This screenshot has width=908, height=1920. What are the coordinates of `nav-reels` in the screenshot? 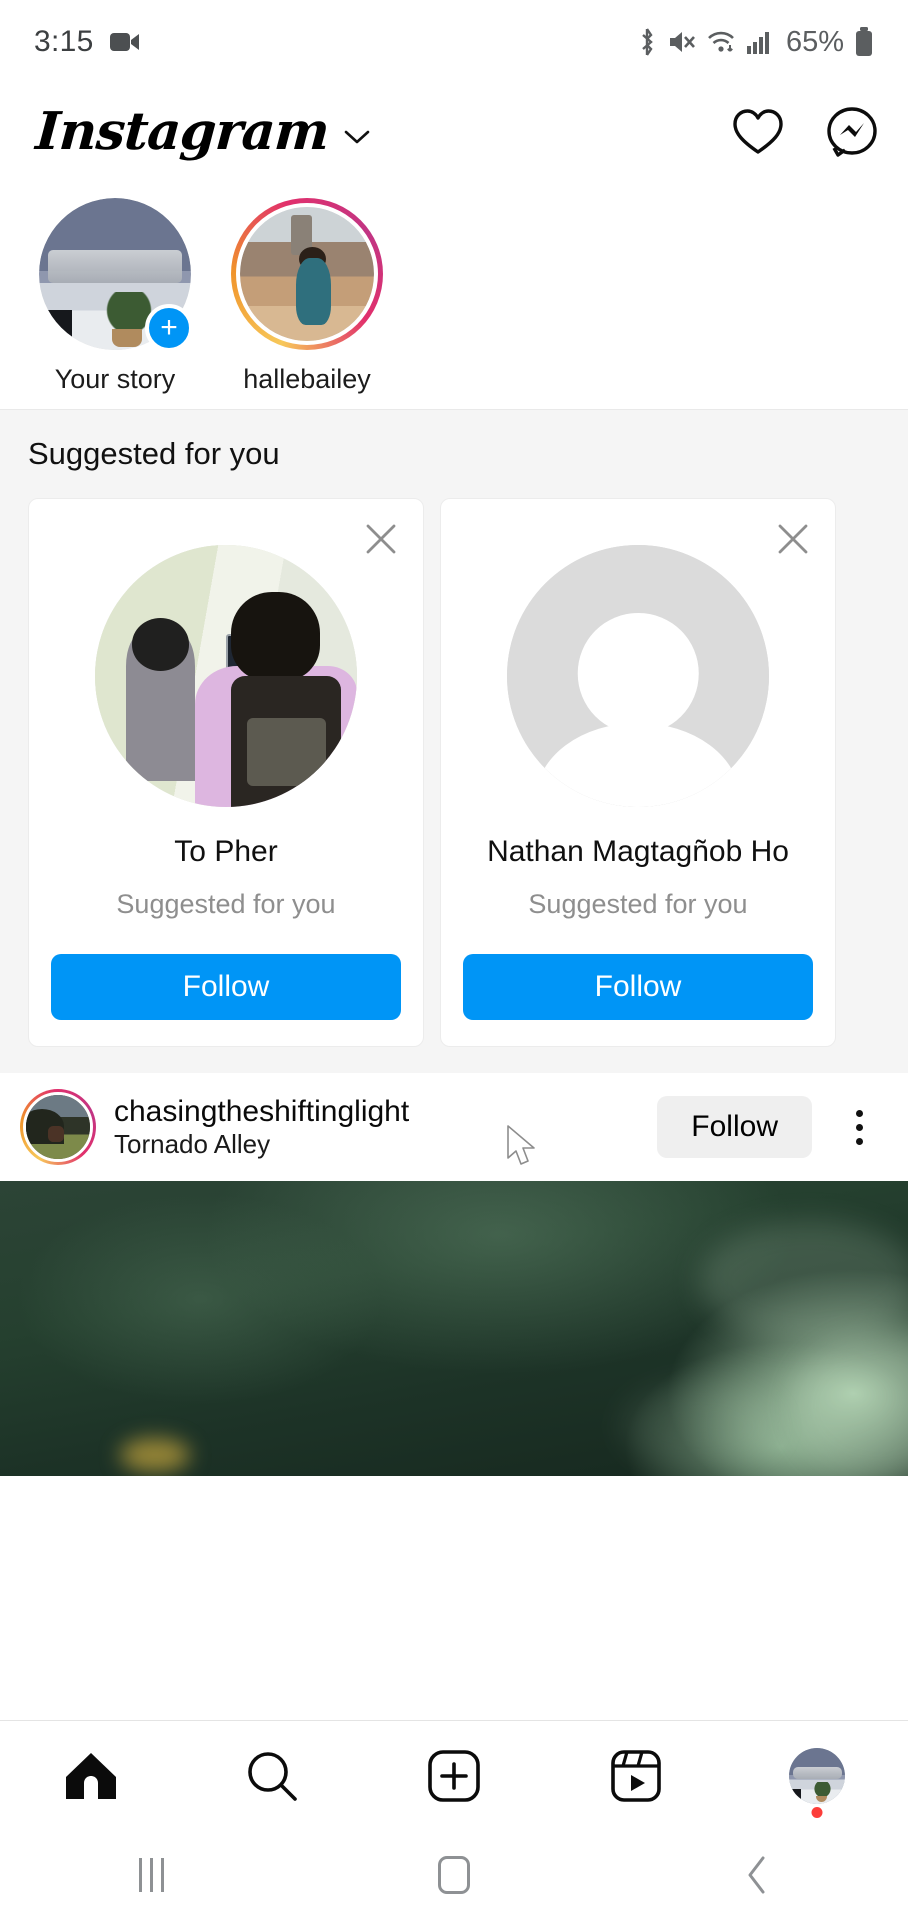 It's located at (636, 1776).